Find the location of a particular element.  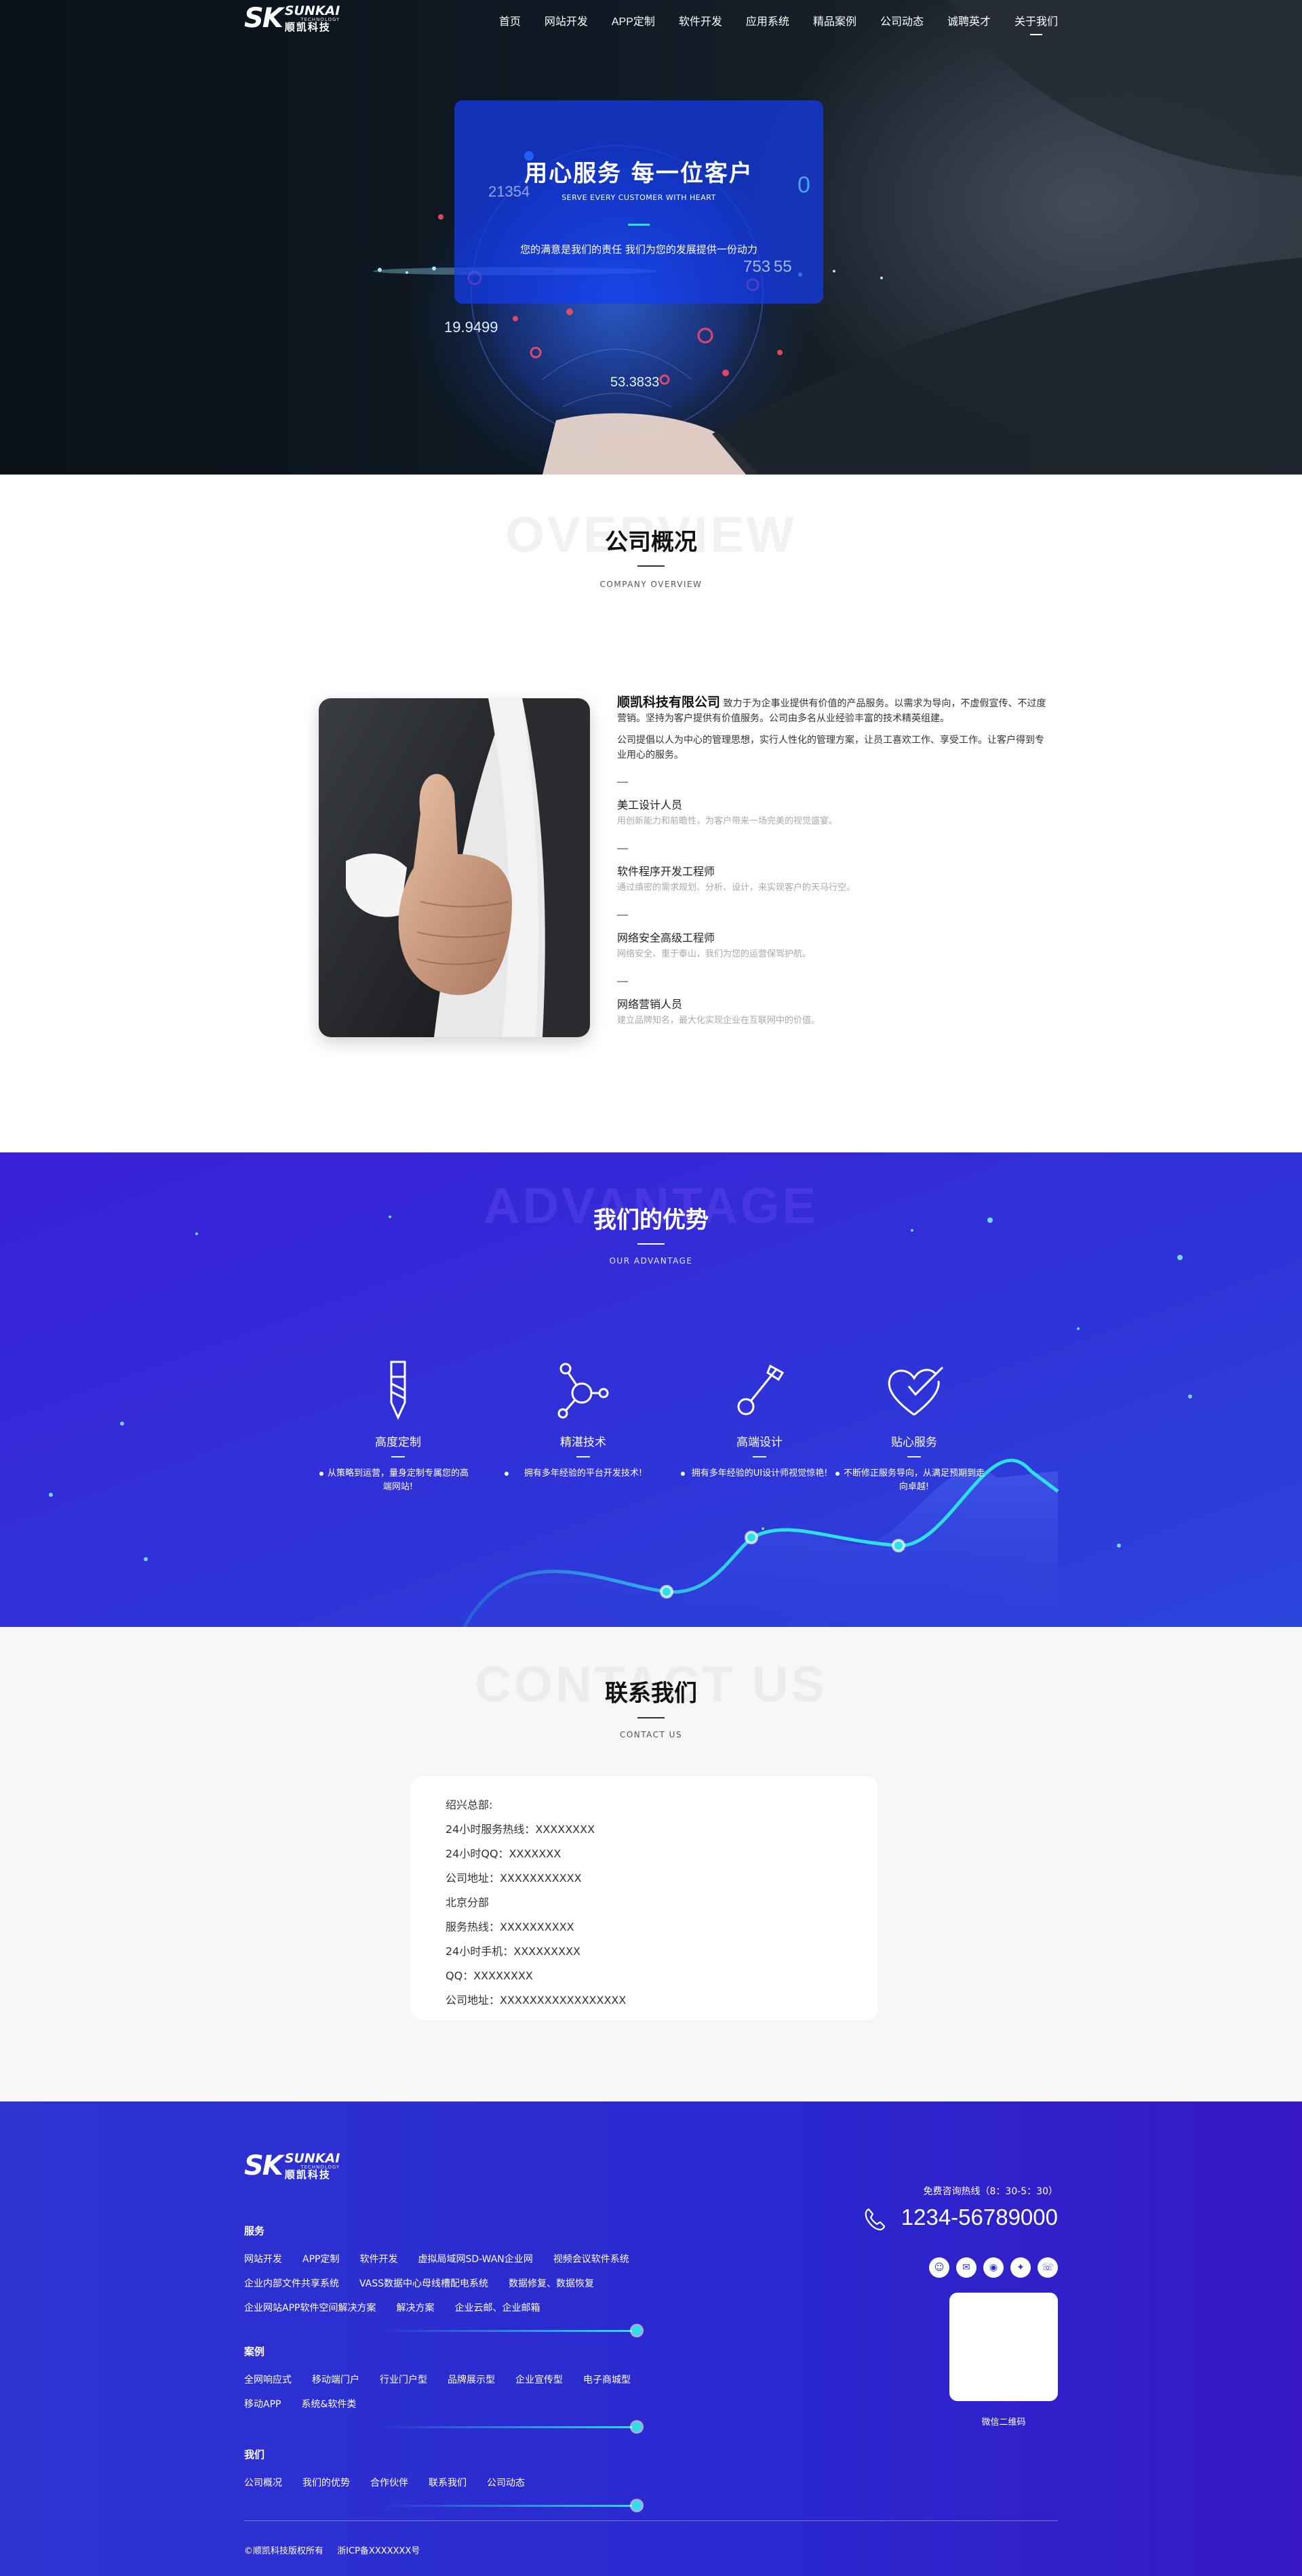

advantage-item-design: 高端设计 拥有多年经验的UI设计师视觉惊艳! is located at coordinates (759, 1420).